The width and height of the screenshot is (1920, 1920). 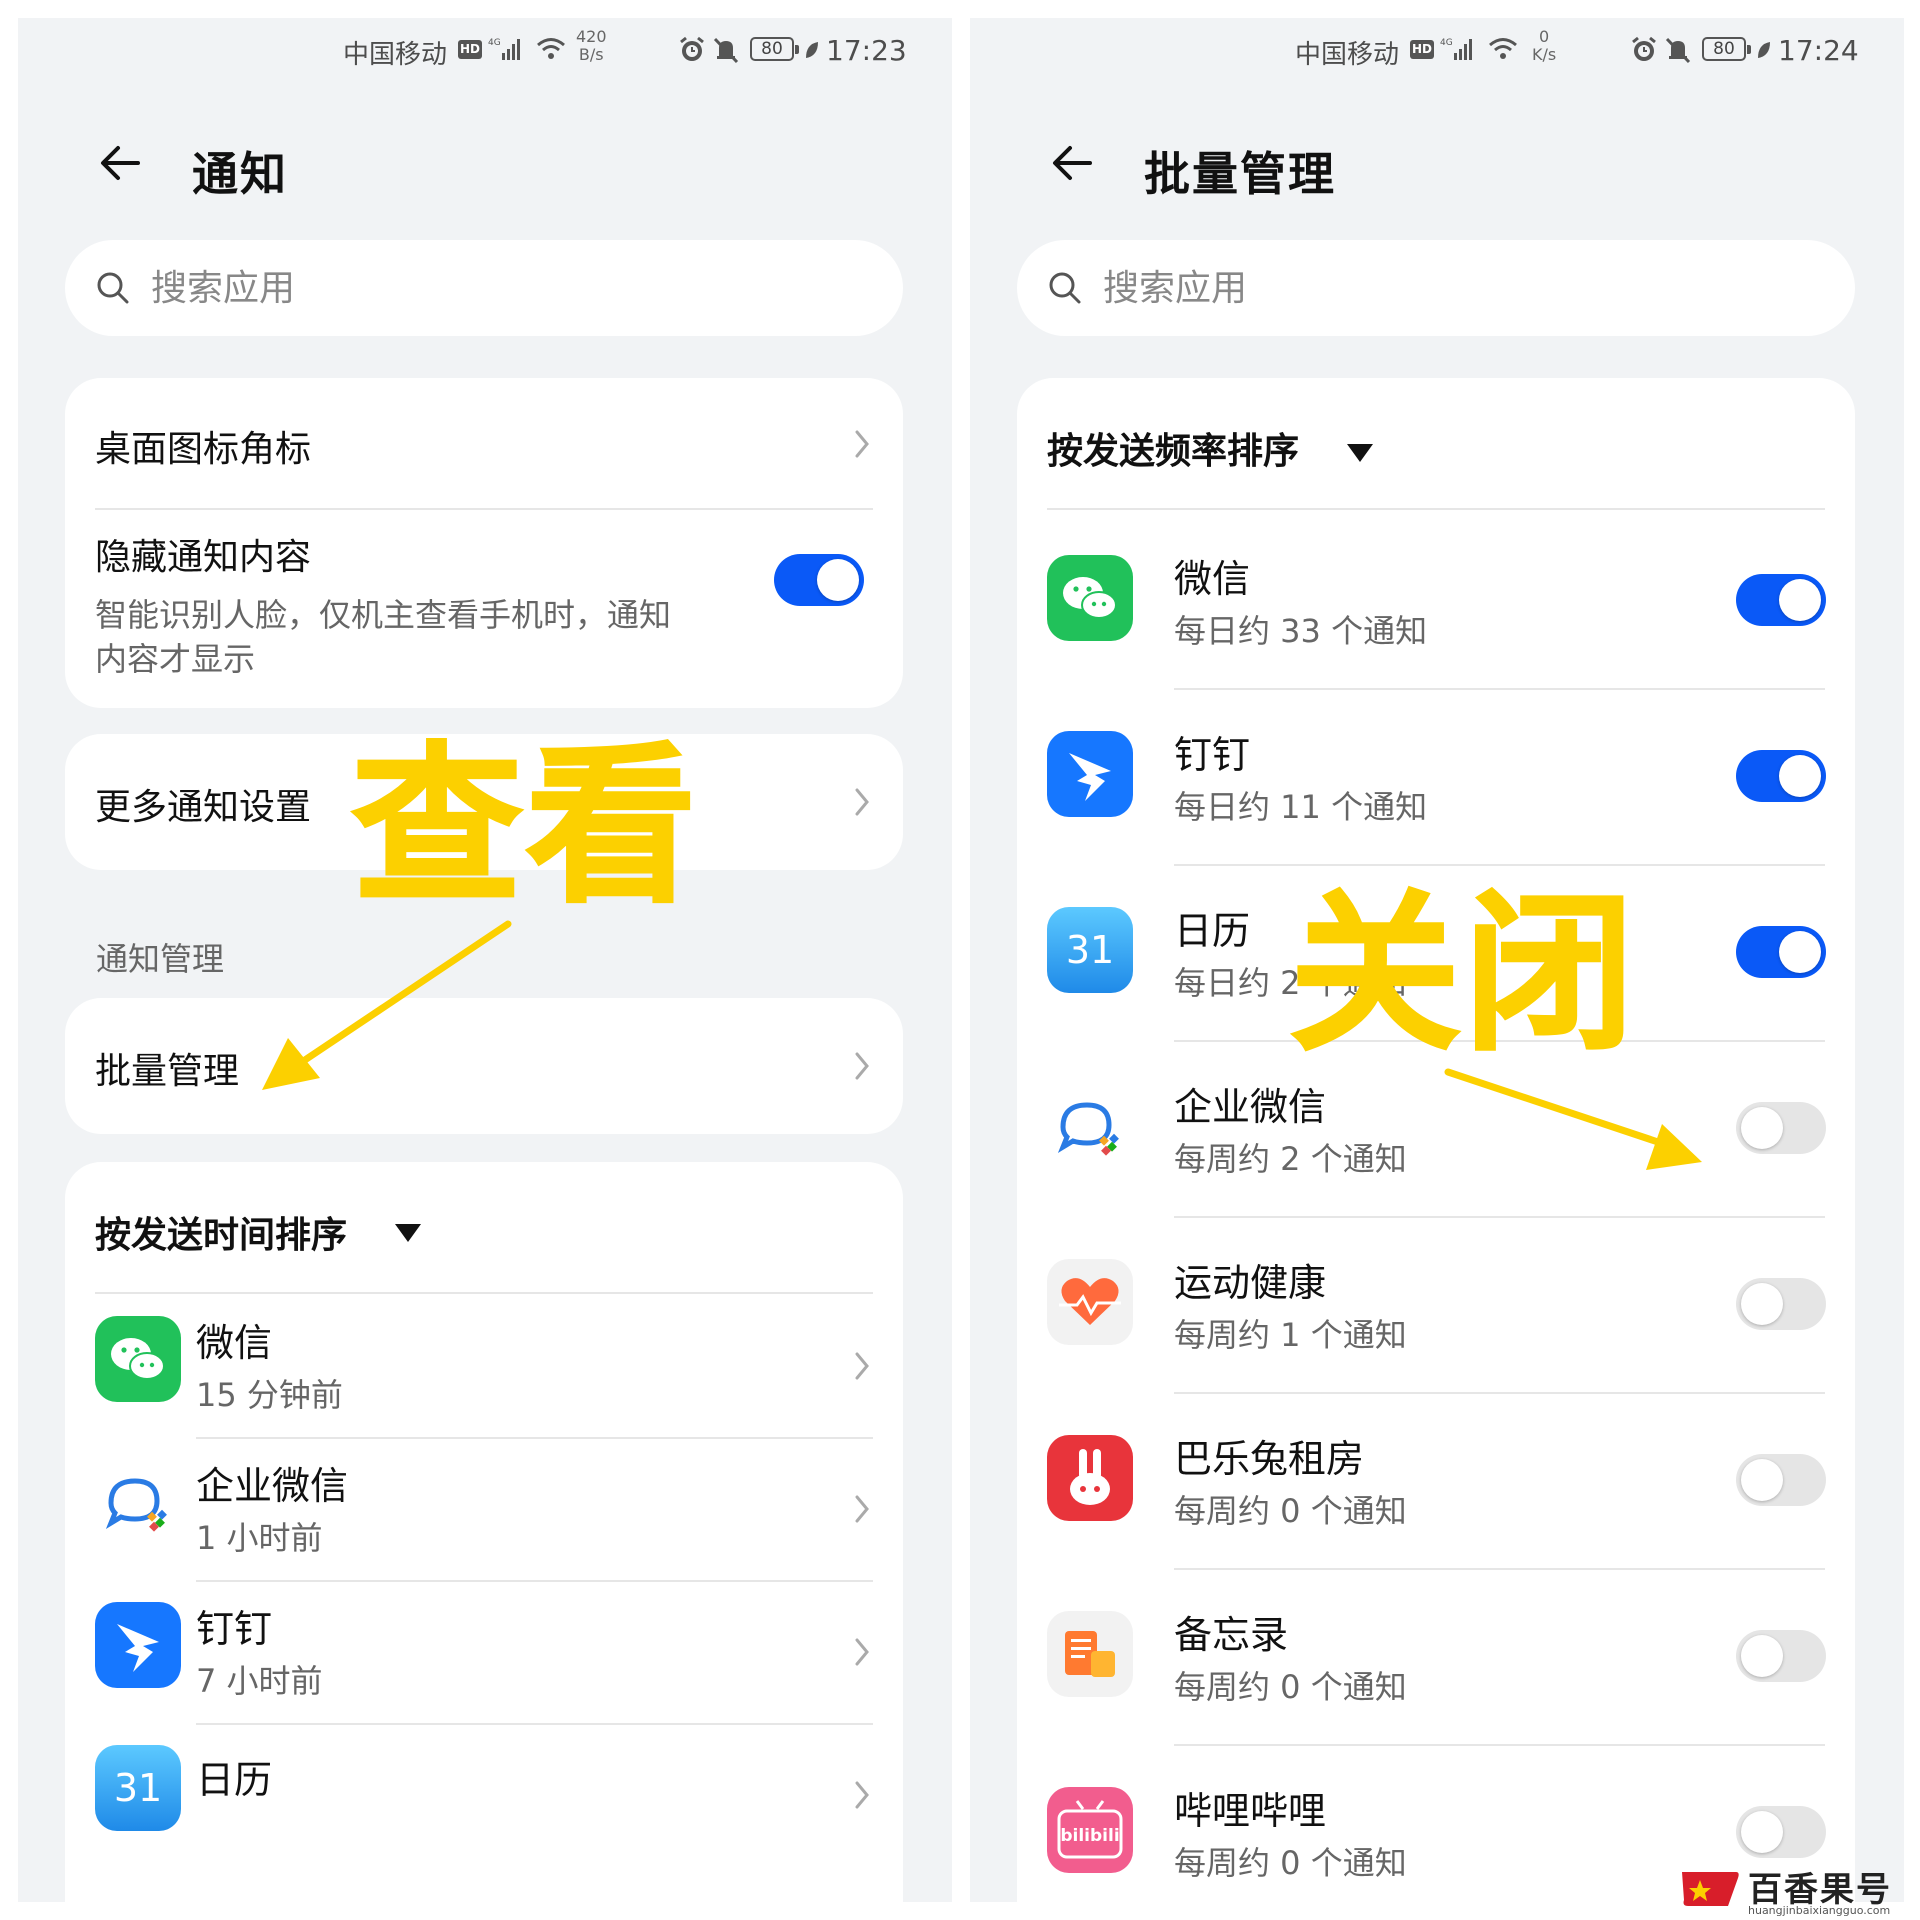 I want to click on status-bar: 中国移动 HD 4G 420 B/s 80 17:23, so click(x=485, y=50).